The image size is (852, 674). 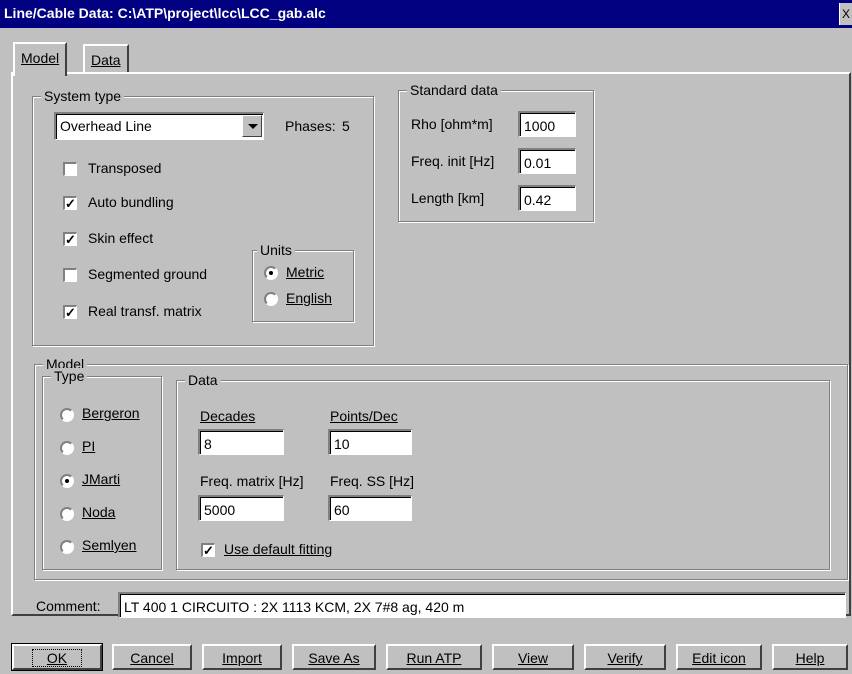 What do you see at coordinates (276, 250) in the screenshot?
I see `units-legend: Units` at bounding box center [276, 250].